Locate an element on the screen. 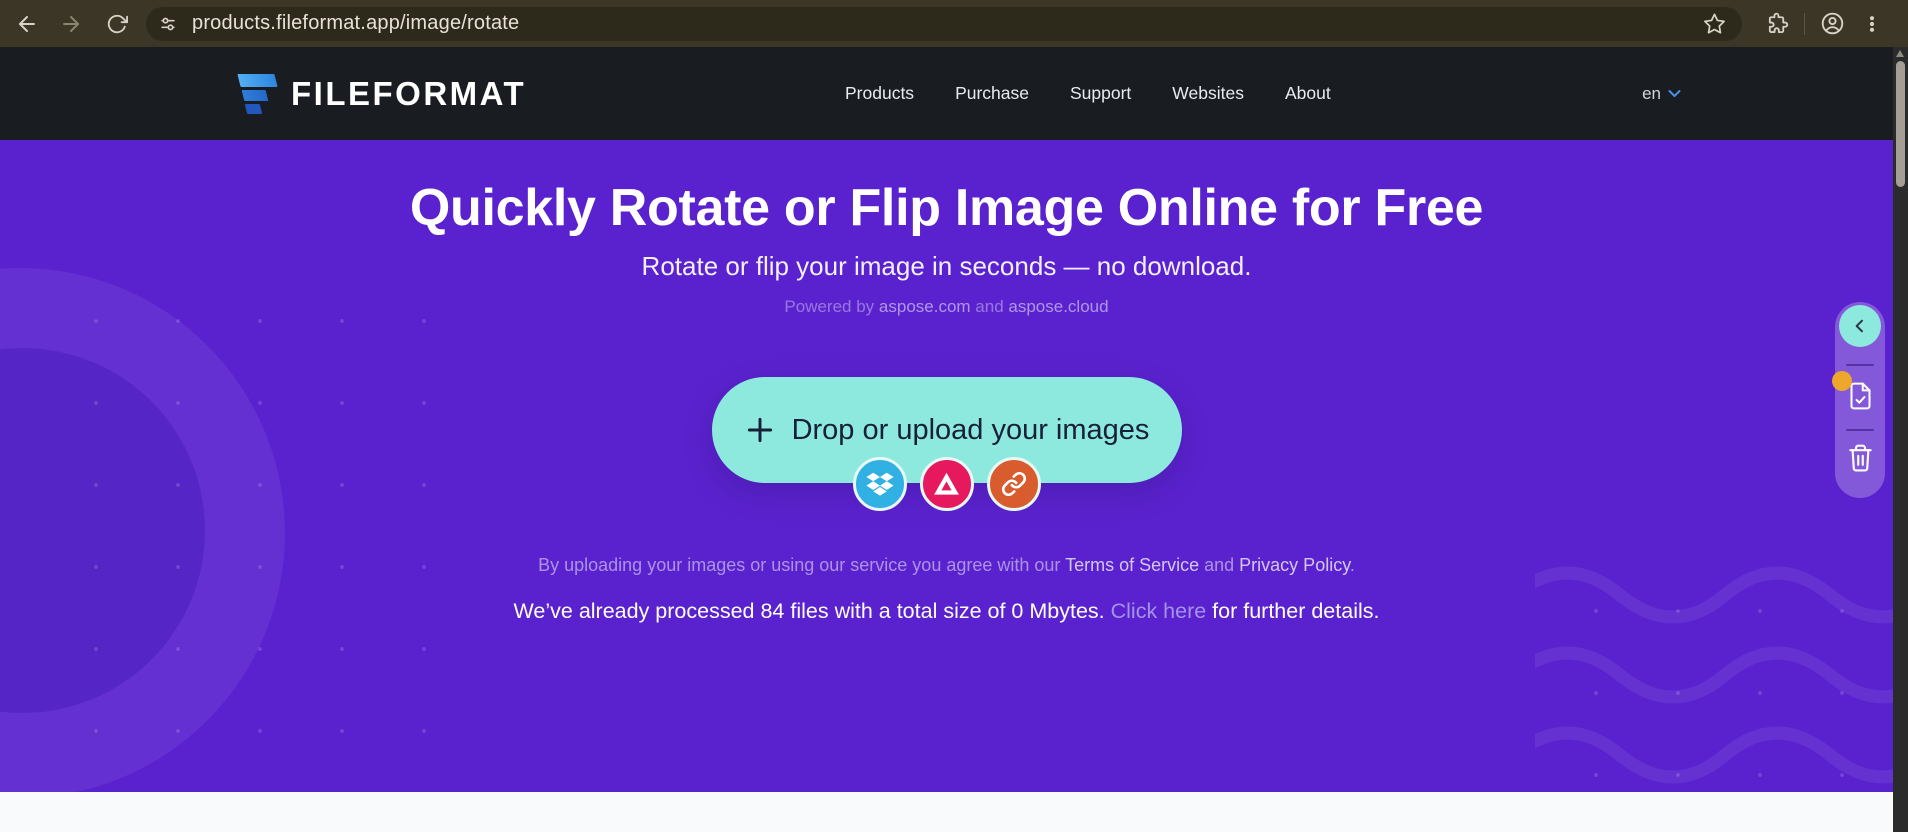 The image size is (1908, 832). cloud-upload-row is located at coordinates (946, 484).